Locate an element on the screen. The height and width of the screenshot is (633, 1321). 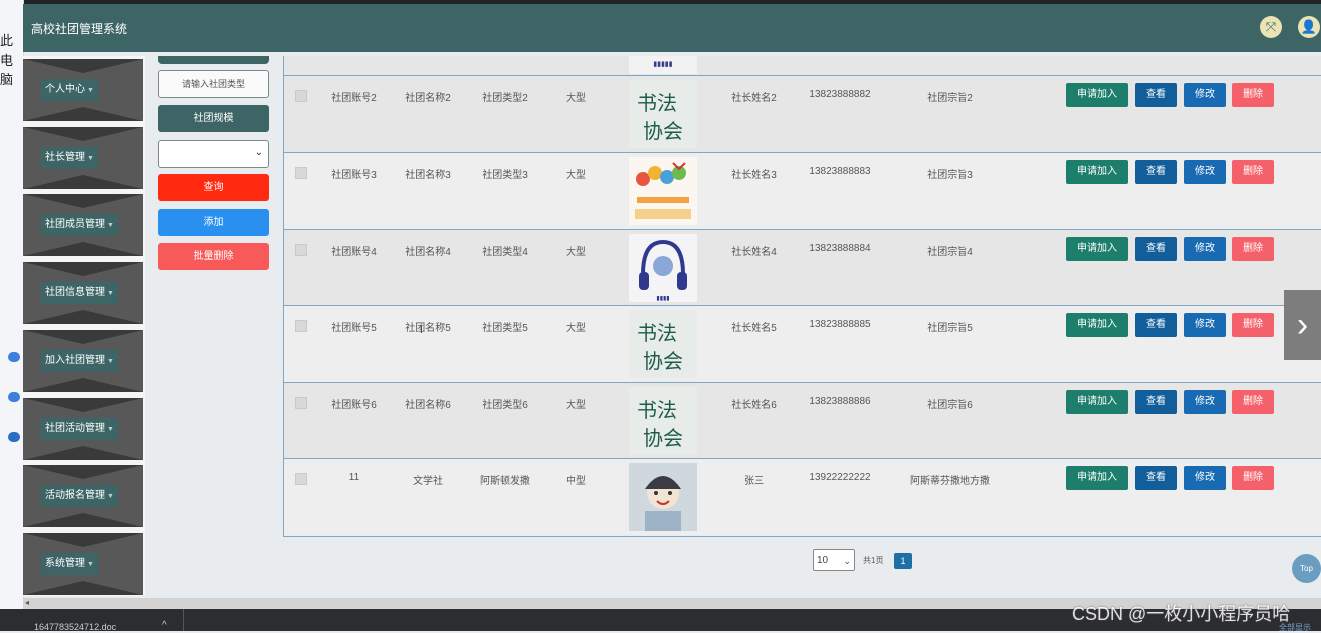
desktop-label-computer: 电脑 is located at coordinates (7, 71).